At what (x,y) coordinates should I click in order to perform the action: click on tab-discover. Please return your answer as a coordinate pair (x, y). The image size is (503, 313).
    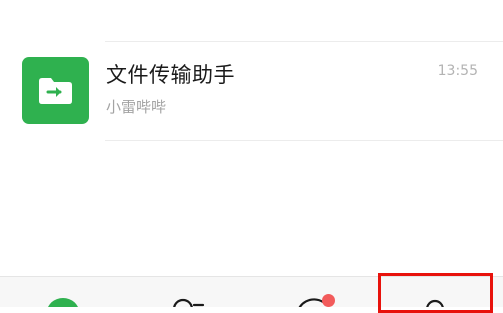
    Looking at the image, I should click on (313, 291).